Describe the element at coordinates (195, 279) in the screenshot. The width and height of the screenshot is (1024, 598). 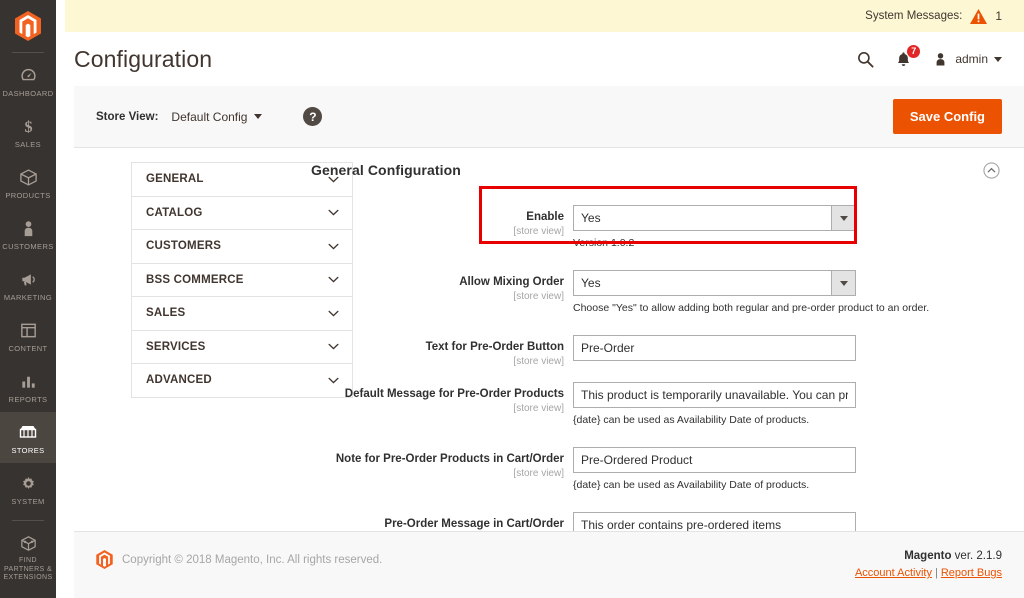
I see `config-nav-label: BSS COMMERCE` at that location.